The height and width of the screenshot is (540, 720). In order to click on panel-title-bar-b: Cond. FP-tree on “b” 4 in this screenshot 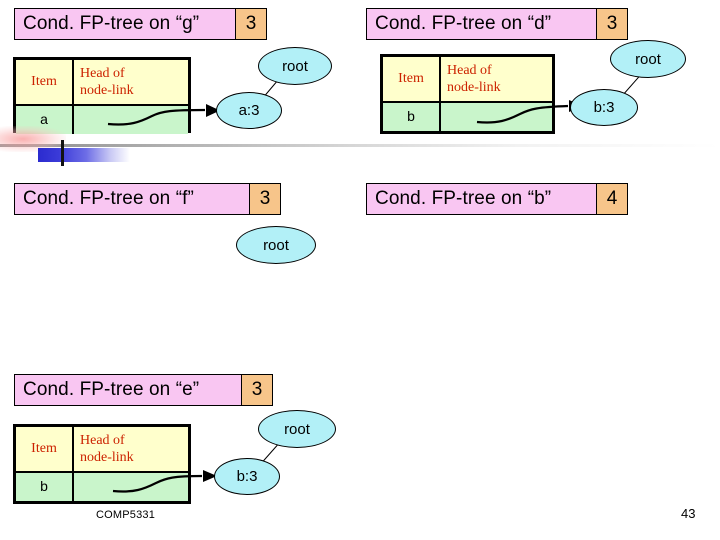, I will do `click(497, 199)`.